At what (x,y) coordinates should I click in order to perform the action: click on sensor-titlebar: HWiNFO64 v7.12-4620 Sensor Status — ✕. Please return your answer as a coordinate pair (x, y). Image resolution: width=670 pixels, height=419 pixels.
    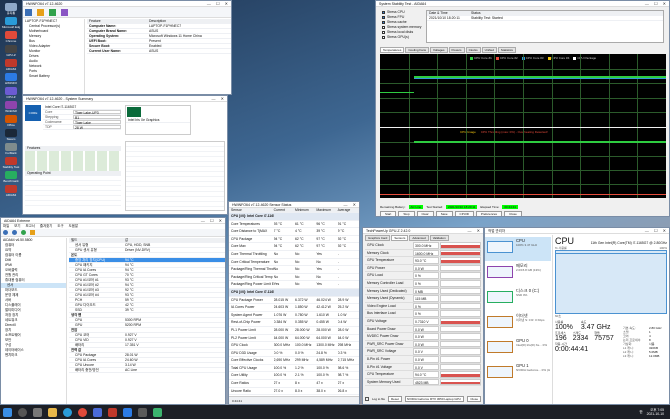
    Looking at the image, I should click on (294, 205).